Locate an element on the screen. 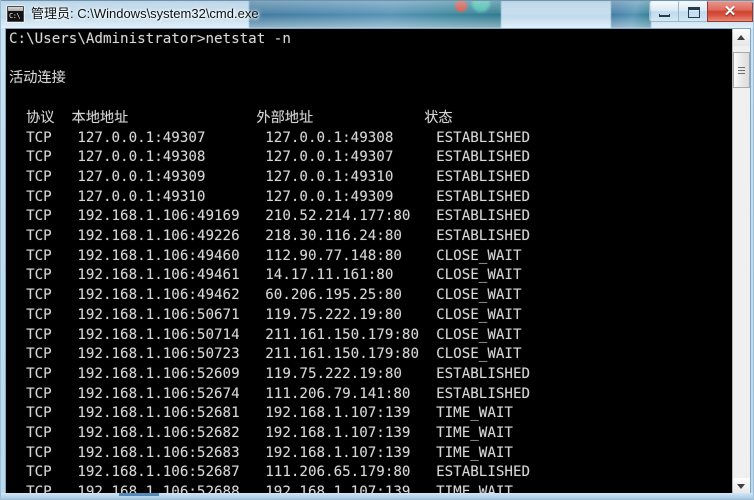  chevron-down-icon is located at coordinates (741, 486).